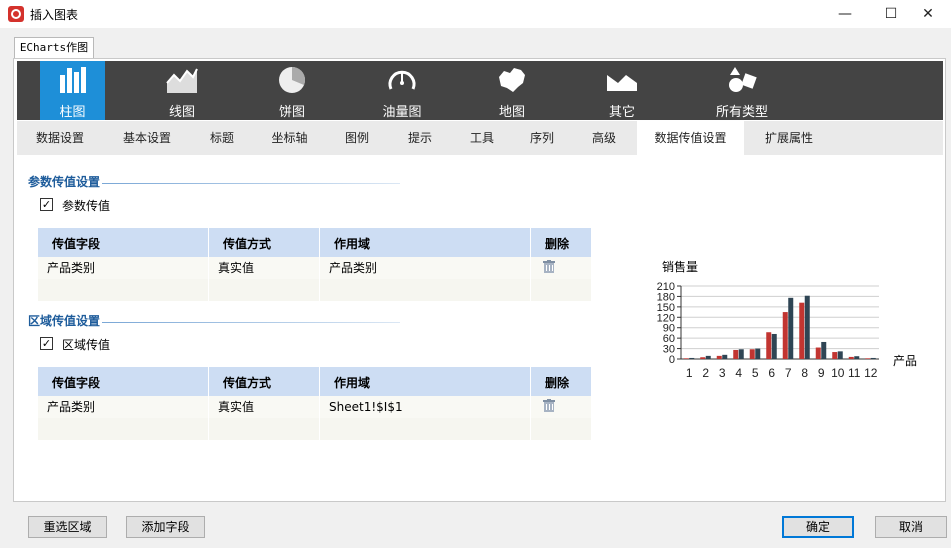 Image resolution: width=951 pixels, height=548 pixels. I want to click on chart-type-gauge: 油量图, so click(402, 90).